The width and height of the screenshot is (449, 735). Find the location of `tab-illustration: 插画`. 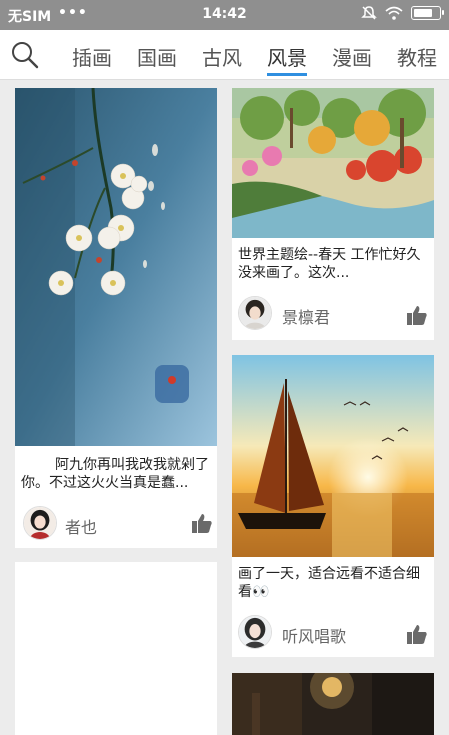

tab-illustration: 插画 is located at coordinates (92, 56).